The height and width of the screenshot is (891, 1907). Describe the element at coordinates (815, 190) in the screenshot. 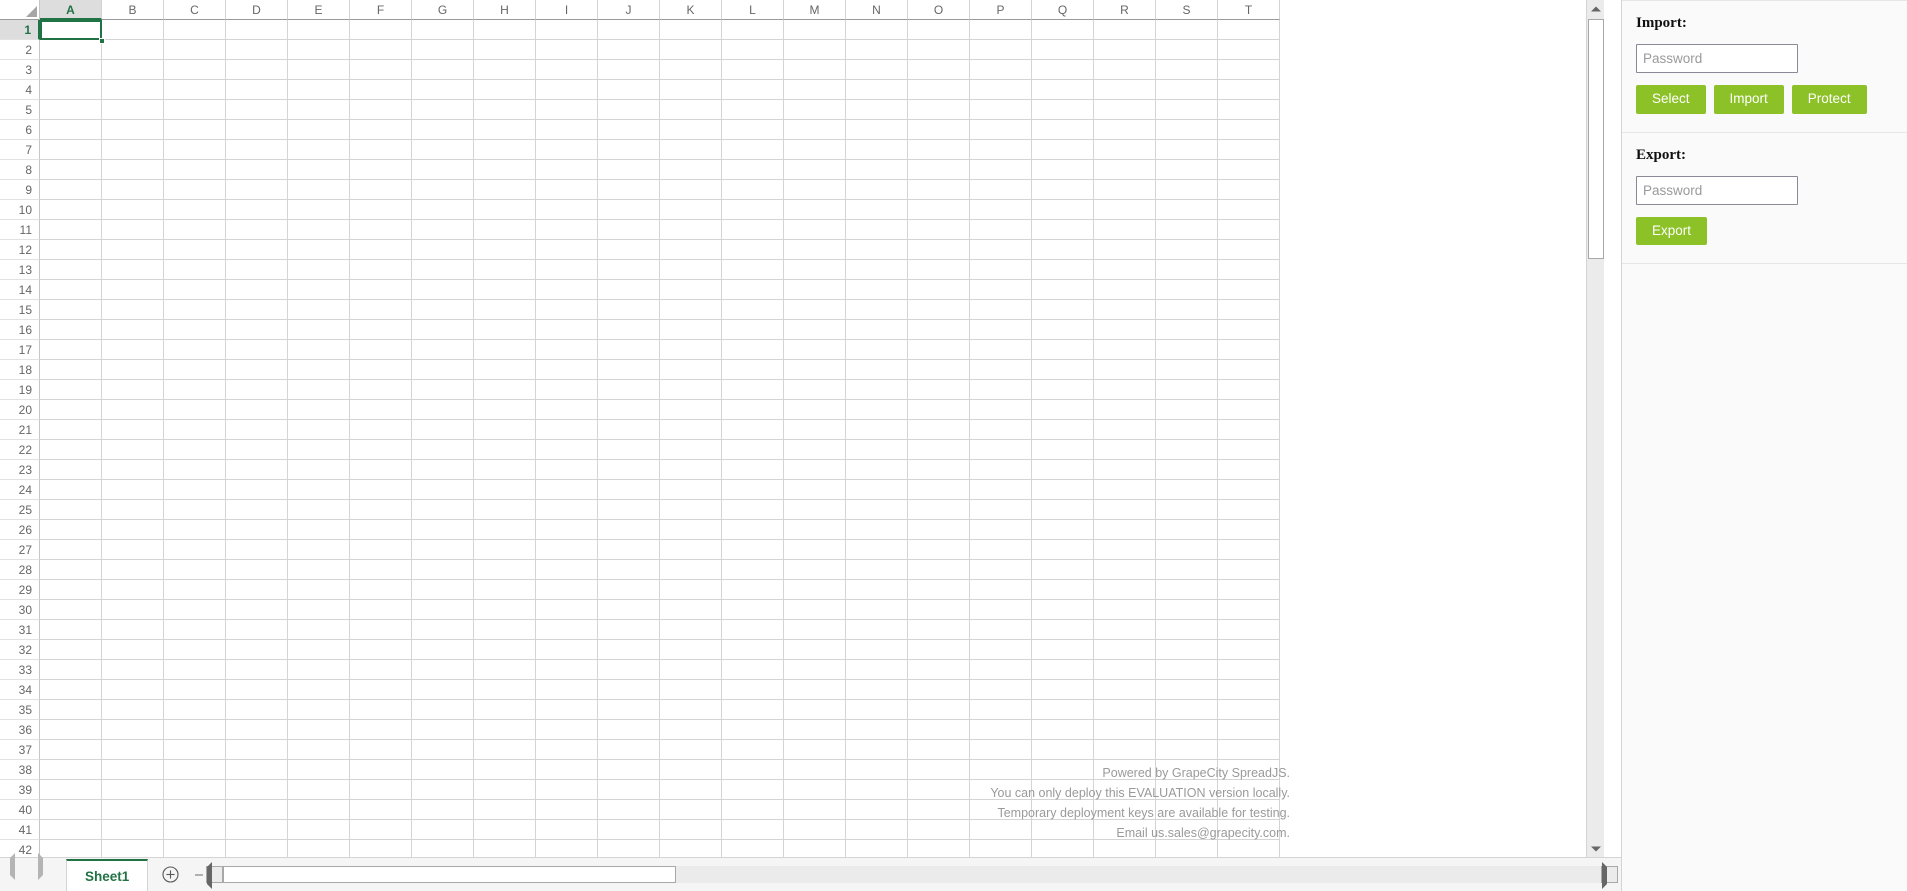

I see `cell-M9` at that location.